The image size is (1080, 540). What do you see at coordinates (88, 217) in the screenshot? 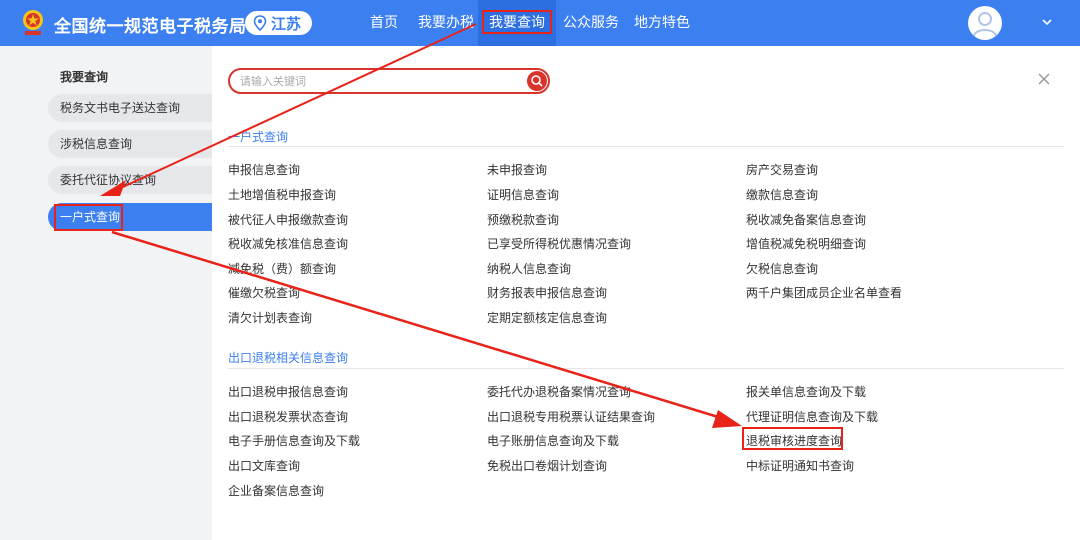
I see `sidebar-active-highlight-box` at bounding box center [88, 217].